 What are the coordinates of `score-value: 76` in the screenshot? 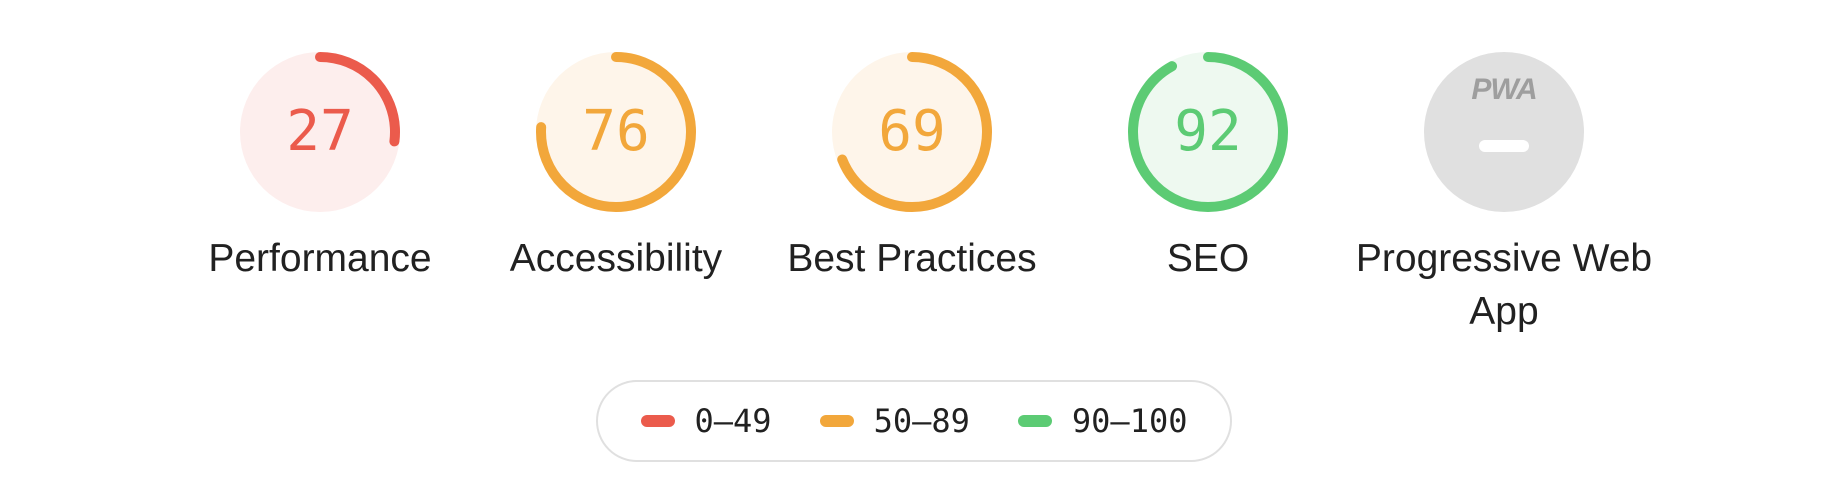 It's located at (616, 131).